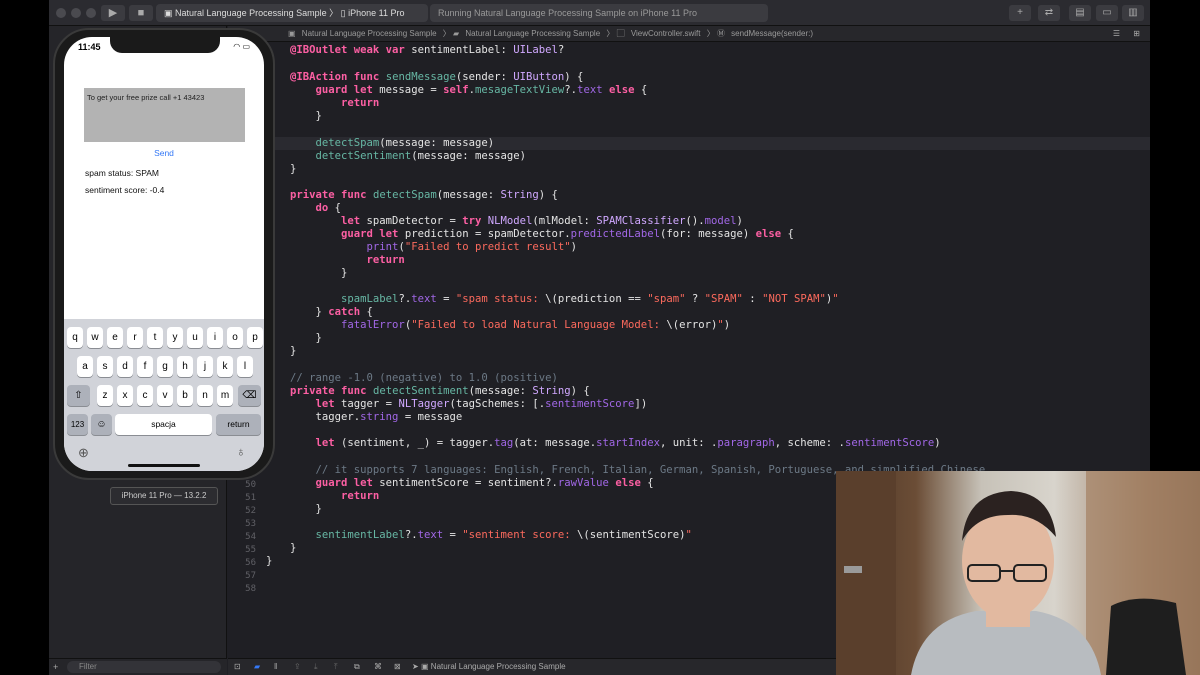 Image resolution: width=1200 pixels, height=675 pixels. What do you see at coordinates (420, 156) in the screenshot?
I see `code-line: detectSentiment(message: message)` at bounding box center [420, 156].